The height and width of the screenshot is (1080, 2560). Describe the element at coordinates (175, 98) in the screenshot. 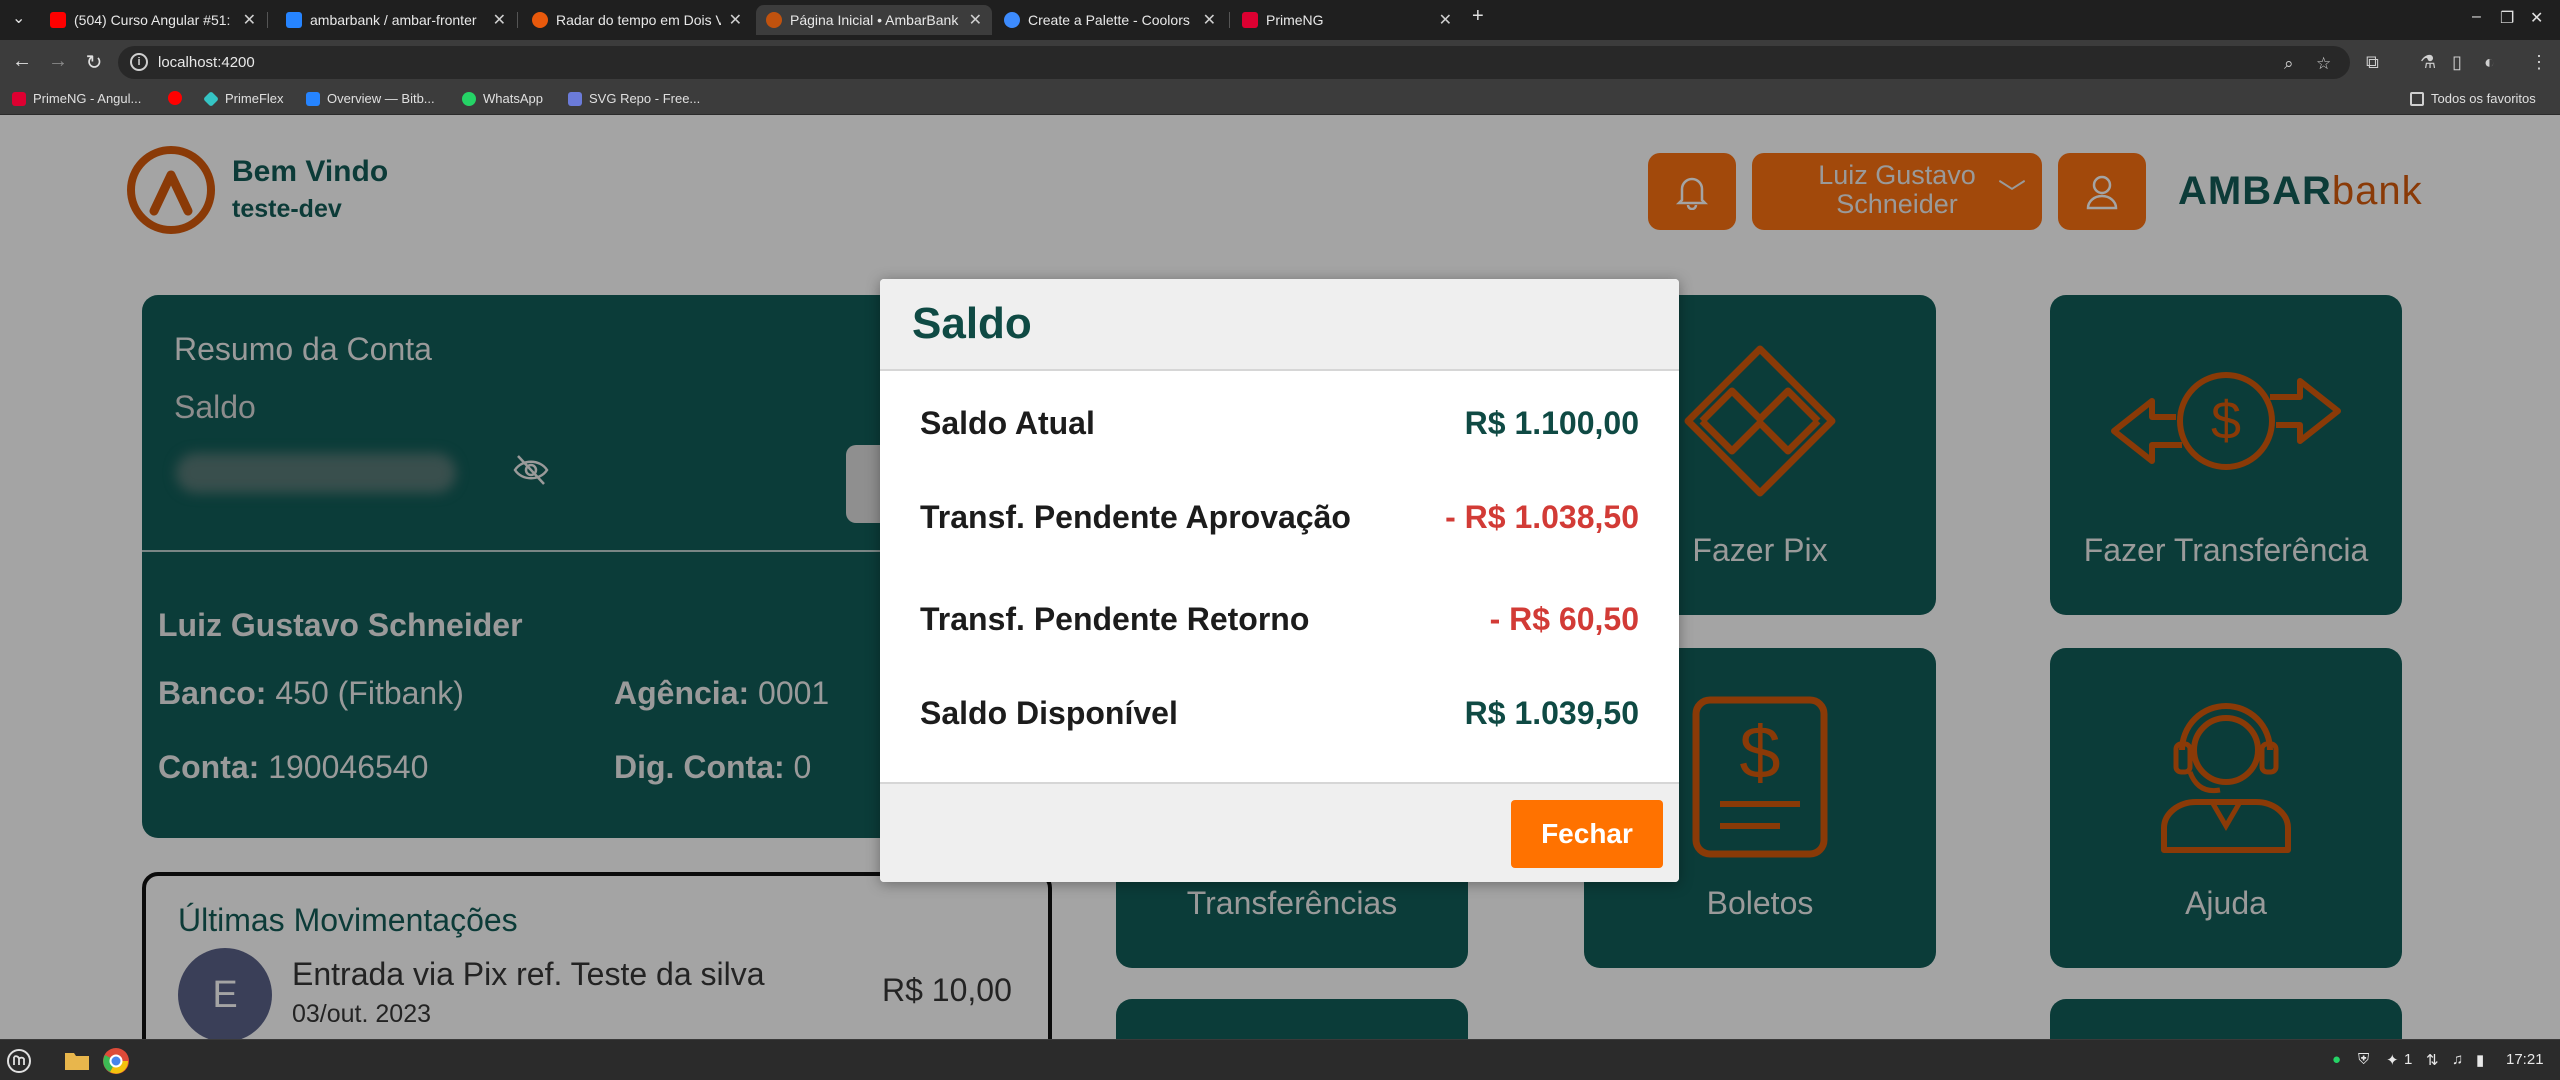

I see `youtube-icon` at that location.